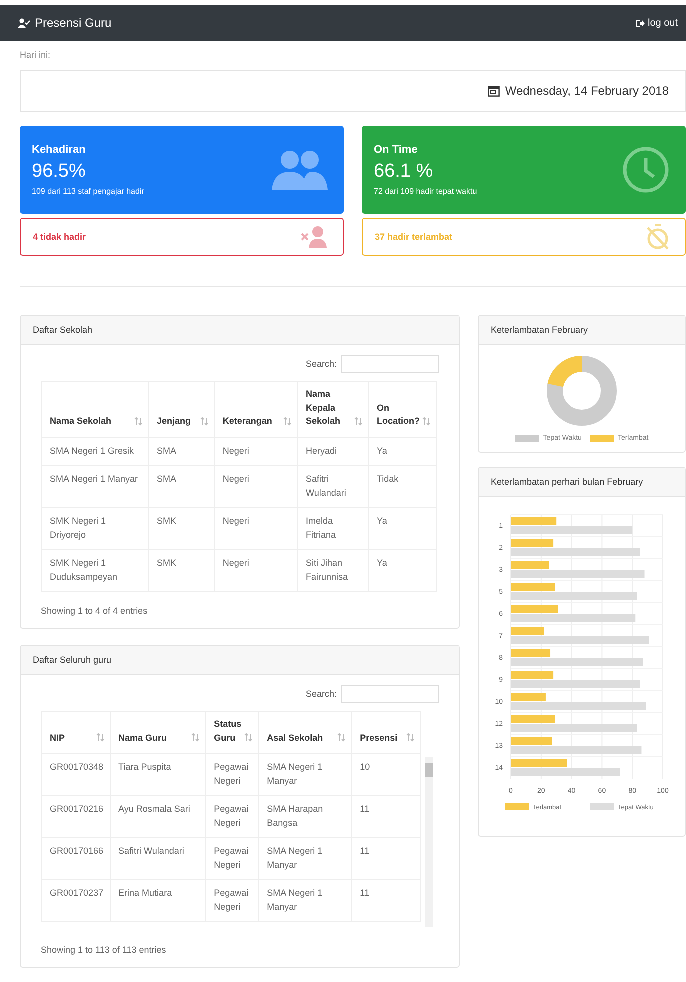 The height and width of the screenshot is (982, 686). Describe the element at coordinates (95, 571) in the screenshot. I see `table-cell: SMK Negeri 1 Duduksampeyan` at that location.